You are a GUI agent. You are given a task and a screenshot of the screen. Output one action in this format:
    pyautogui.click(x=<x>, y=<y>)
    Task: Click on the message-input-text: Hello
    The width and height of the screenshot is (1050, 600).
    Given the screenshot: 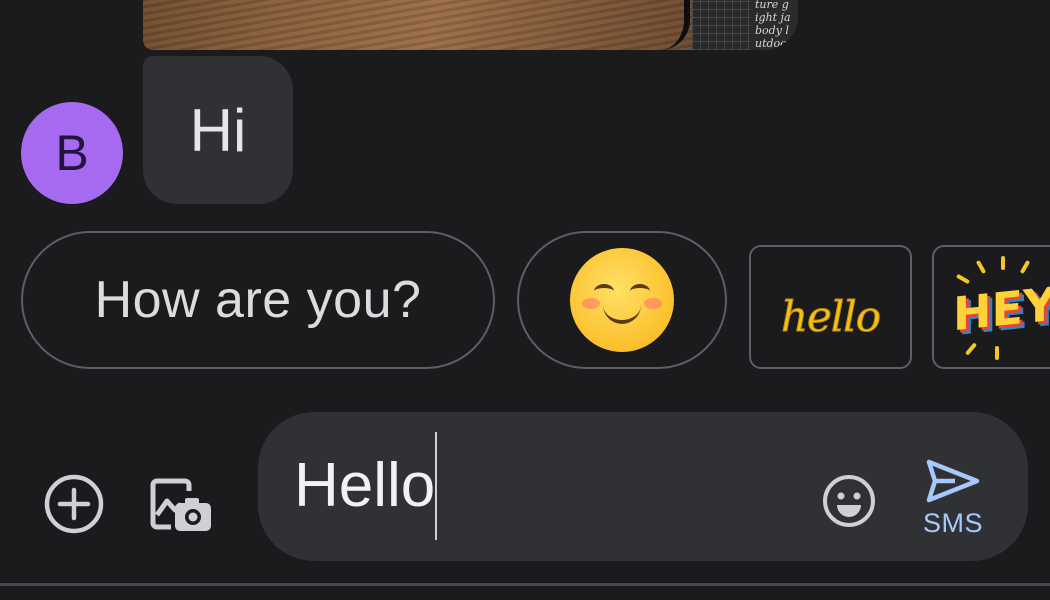 What is the action you would take?
    pyautogui.click(x=365, y=485)
    